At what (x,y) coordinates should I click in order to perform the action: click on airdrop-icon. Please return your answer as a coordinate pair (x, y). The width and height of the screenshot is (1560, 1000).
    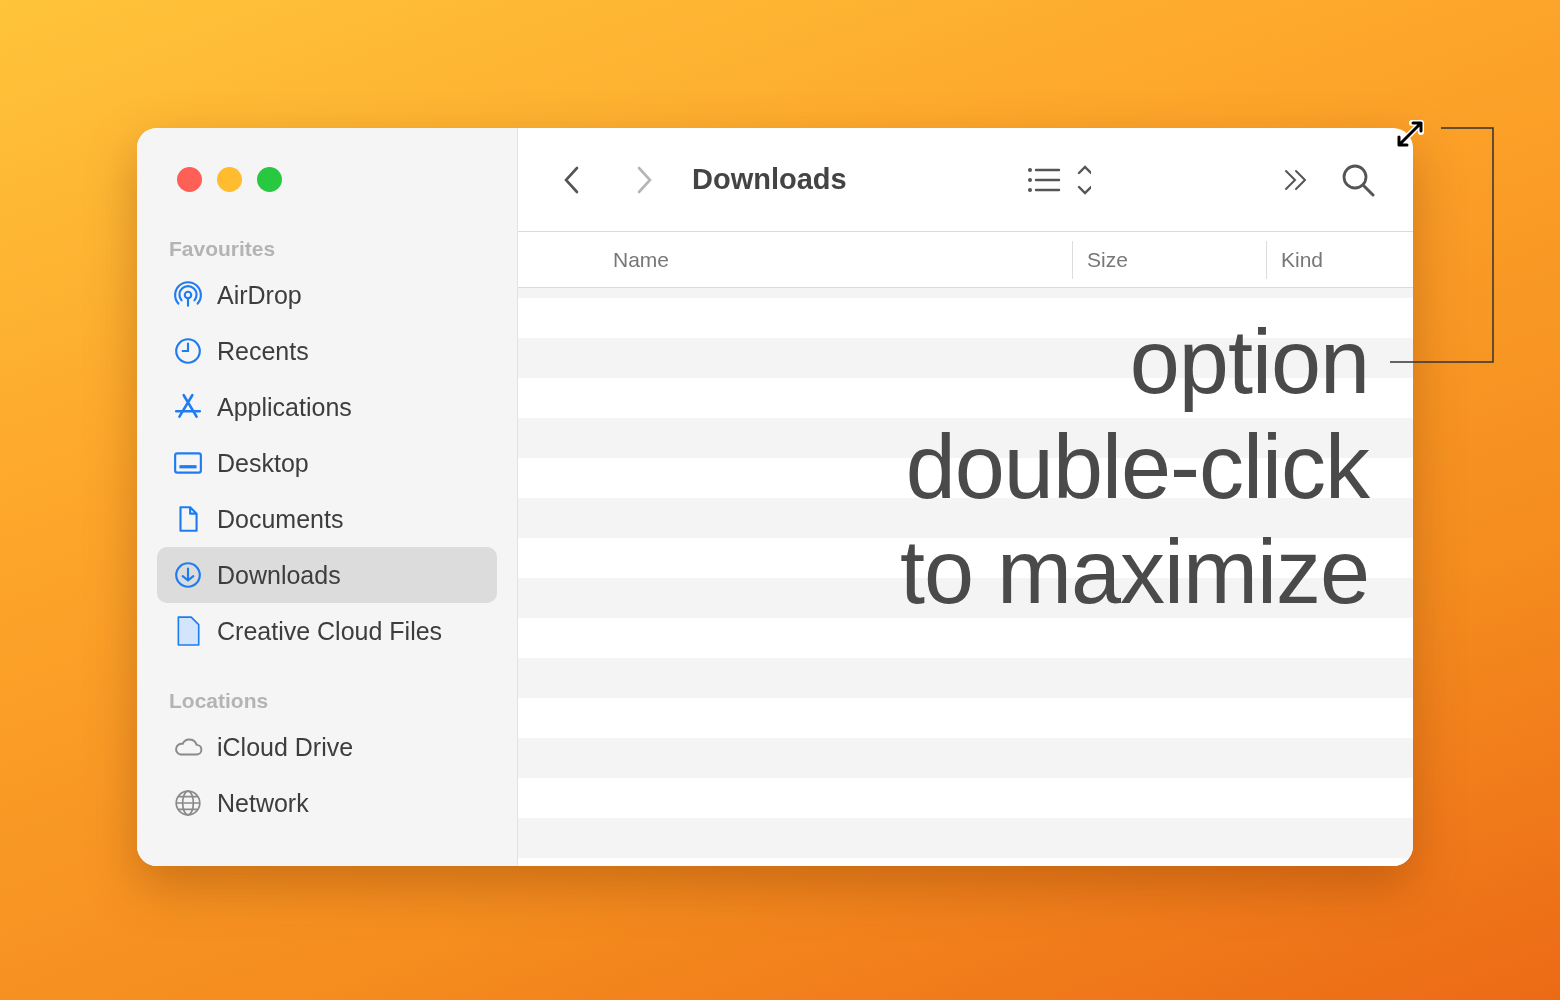
    Looking at the image, I should click on (188, 295).